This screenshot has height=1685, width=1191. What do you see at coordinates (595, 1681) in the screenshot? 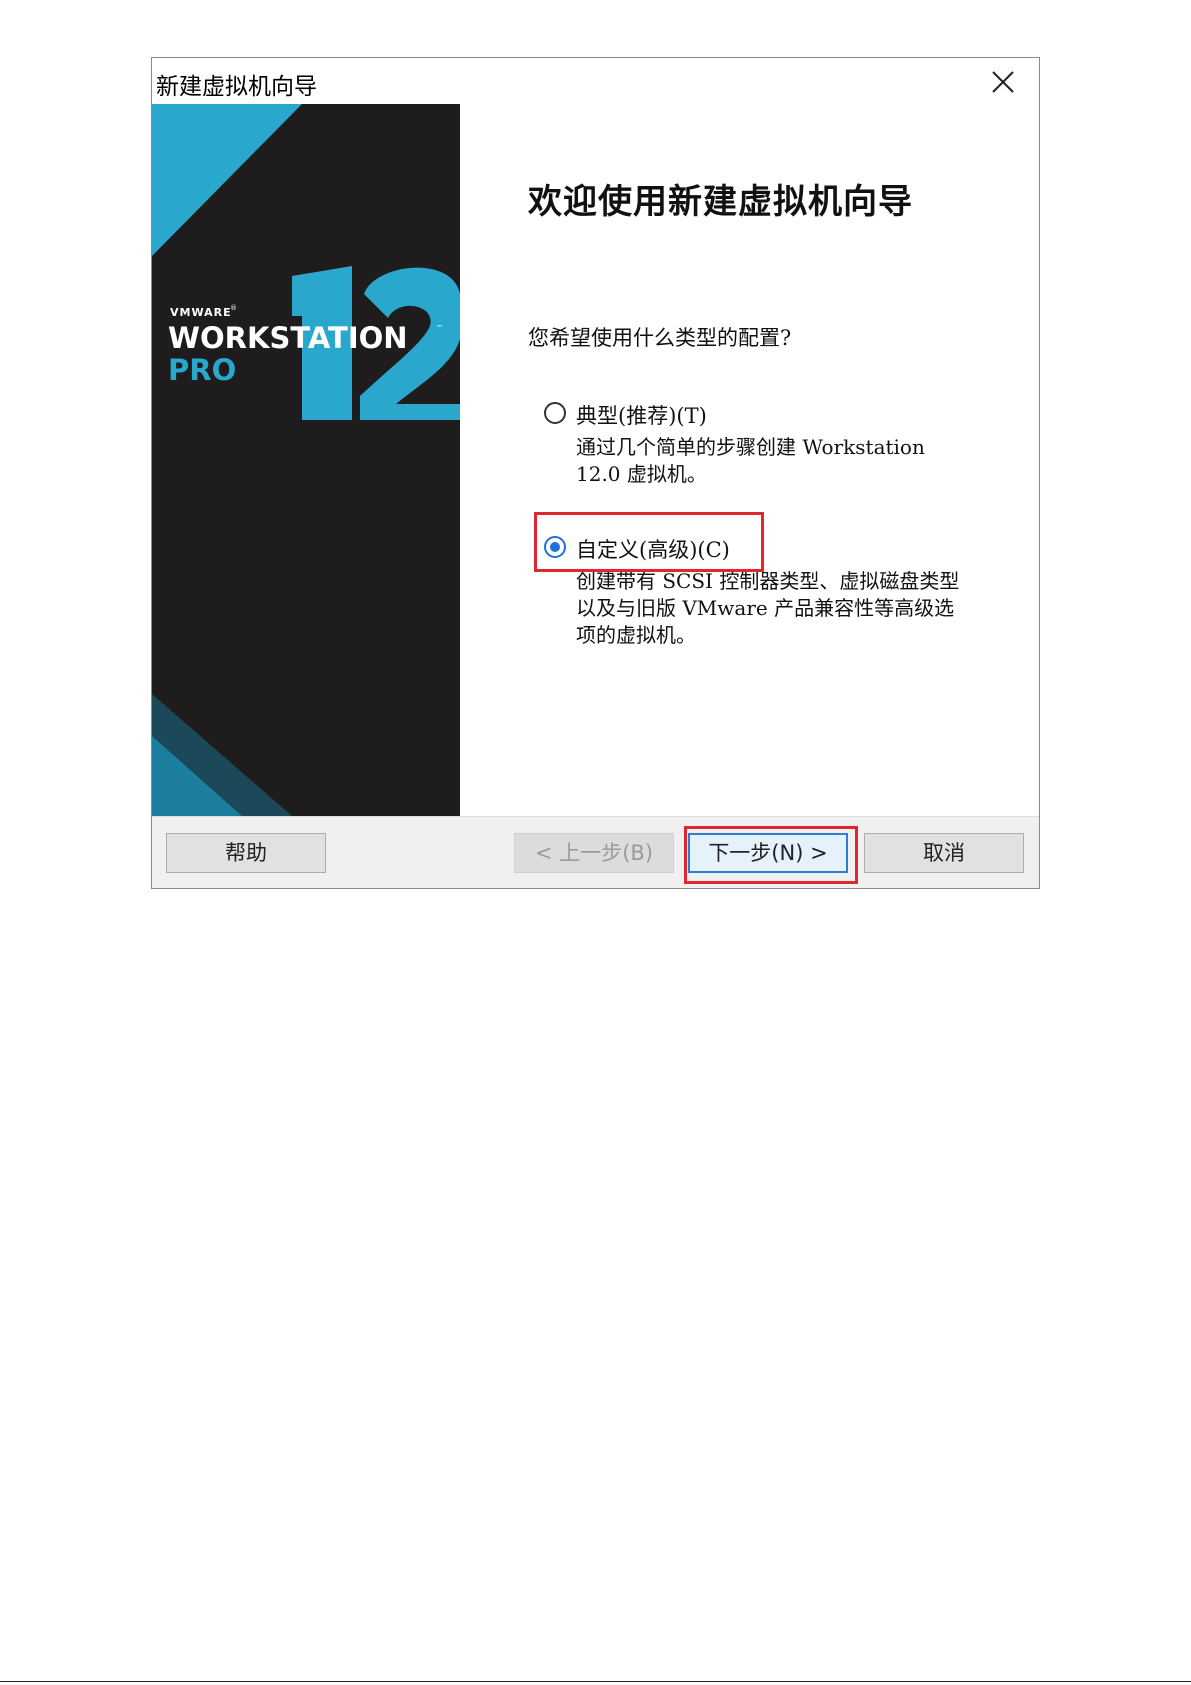
I see `page-footer-line` at bounding box center [595, 1681].